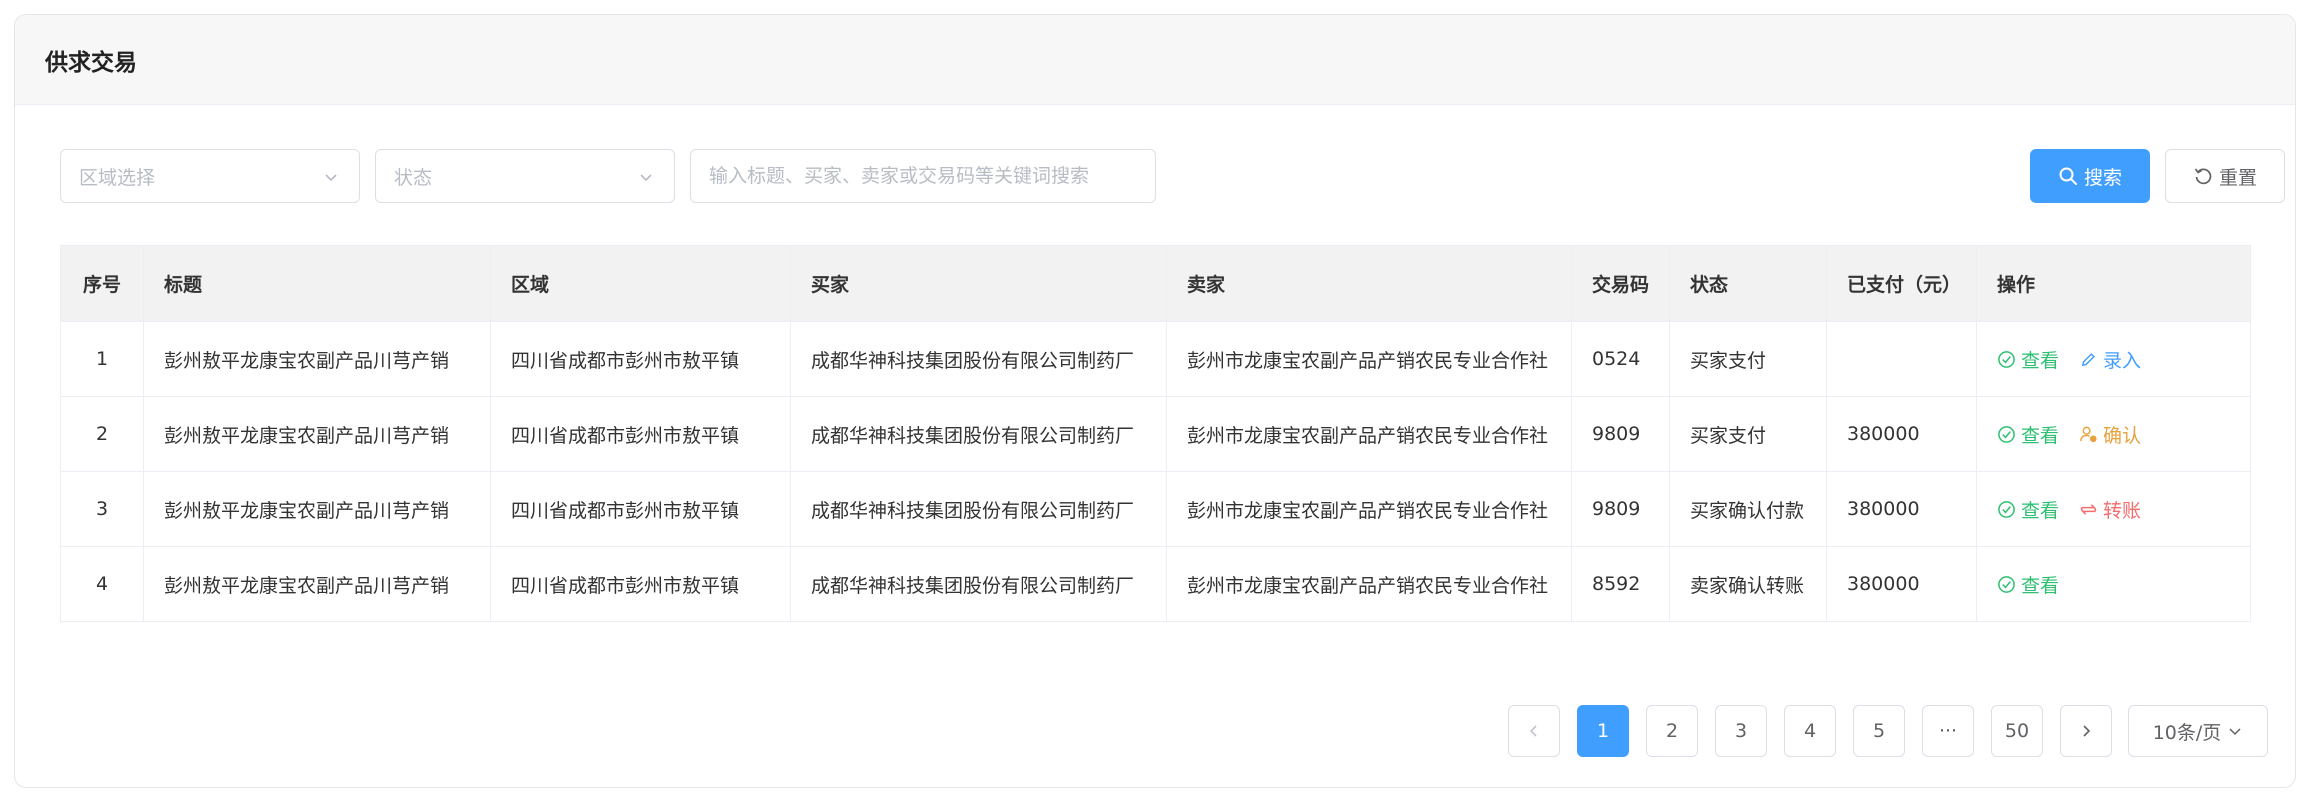 The image size is (2310, 803). What do you see at coordinates (102, 283) in the screenshot?
I see `col-header-index: 序号` at bounding box center [102, 283].